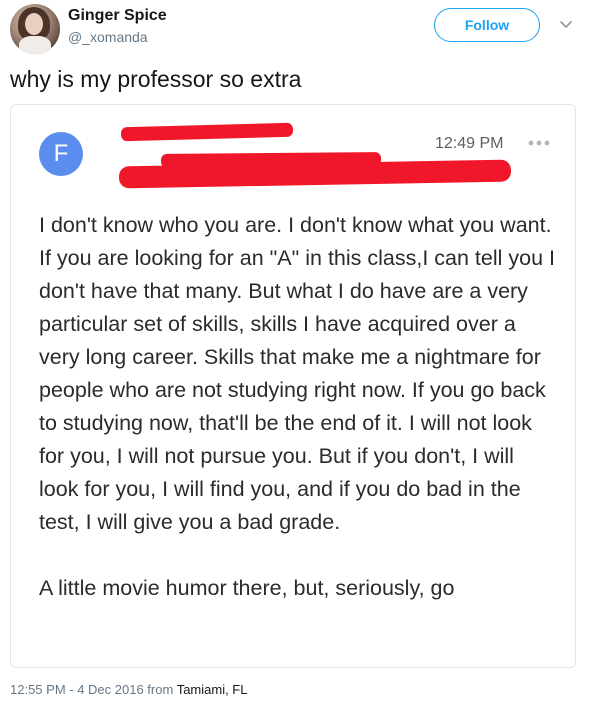  I want to click on tweet-footer: 12:55 PM - 4 Dec 2016 from Tamiami, FL, so click(128, 689).